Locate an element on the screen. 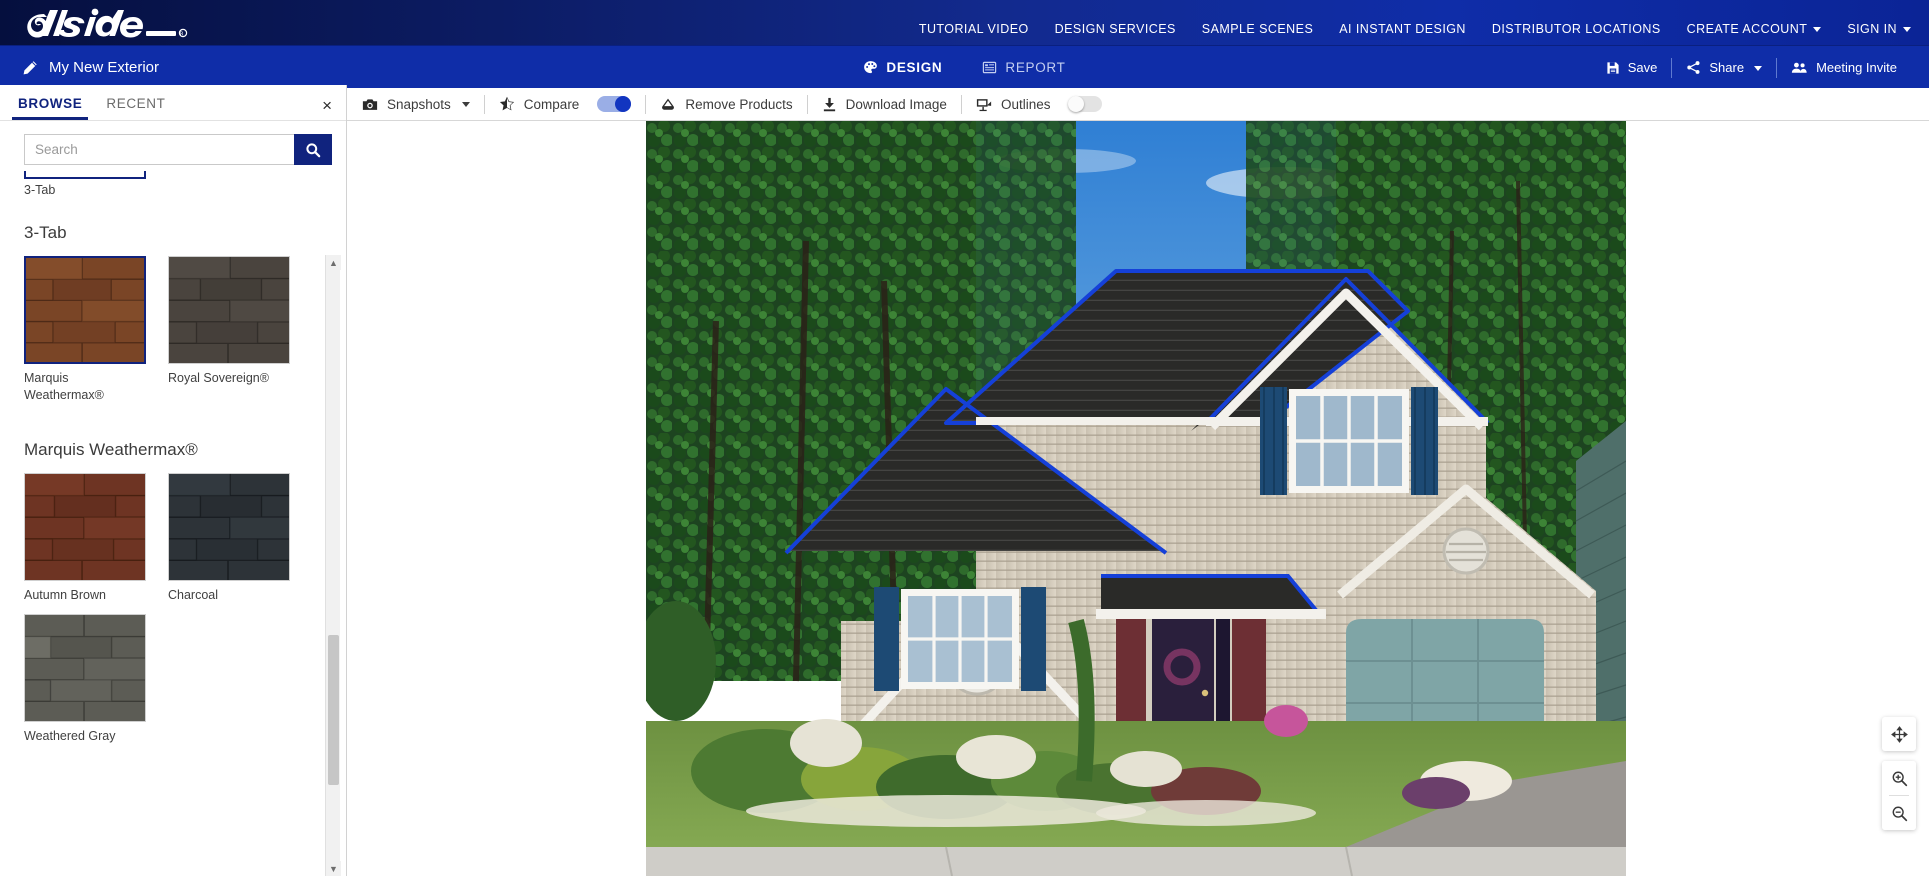  shingle-swatch-royal-sovereign is located at coordinates (229, 310).